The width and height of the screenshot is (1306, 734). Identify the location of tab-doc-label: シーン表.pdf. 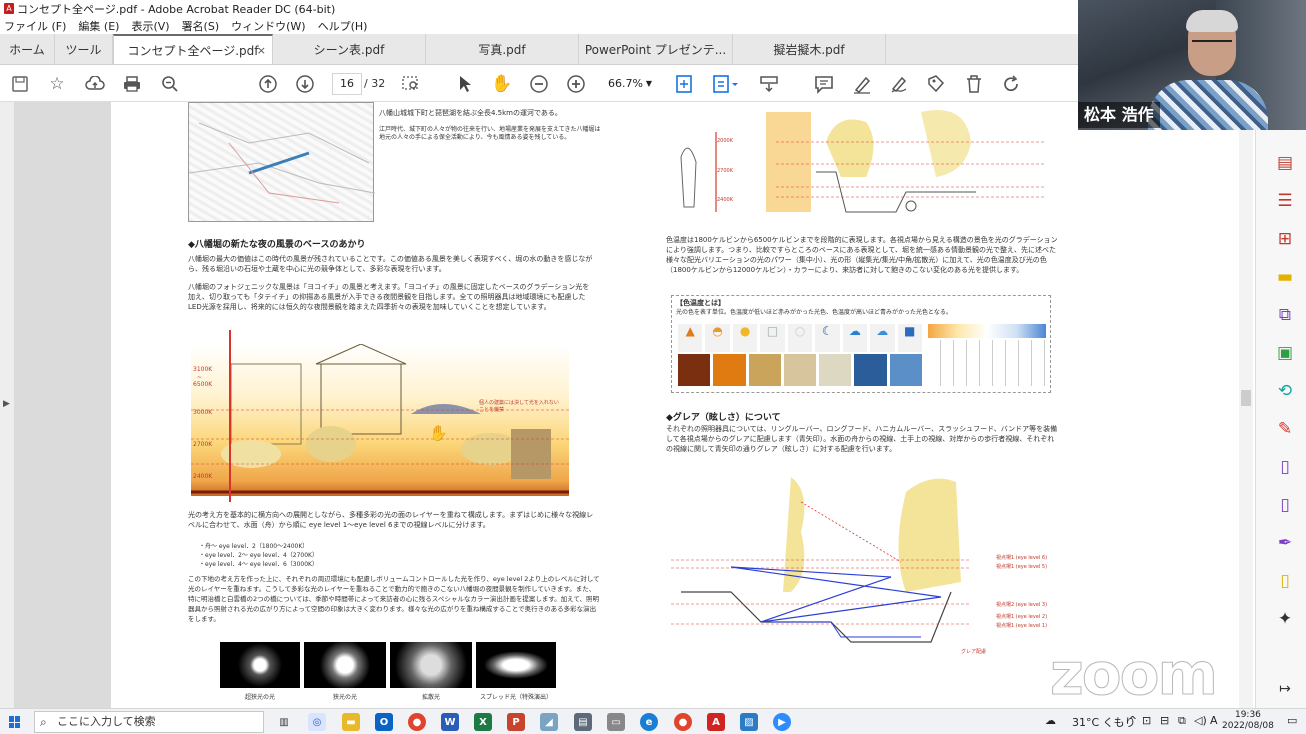
(349, 49).